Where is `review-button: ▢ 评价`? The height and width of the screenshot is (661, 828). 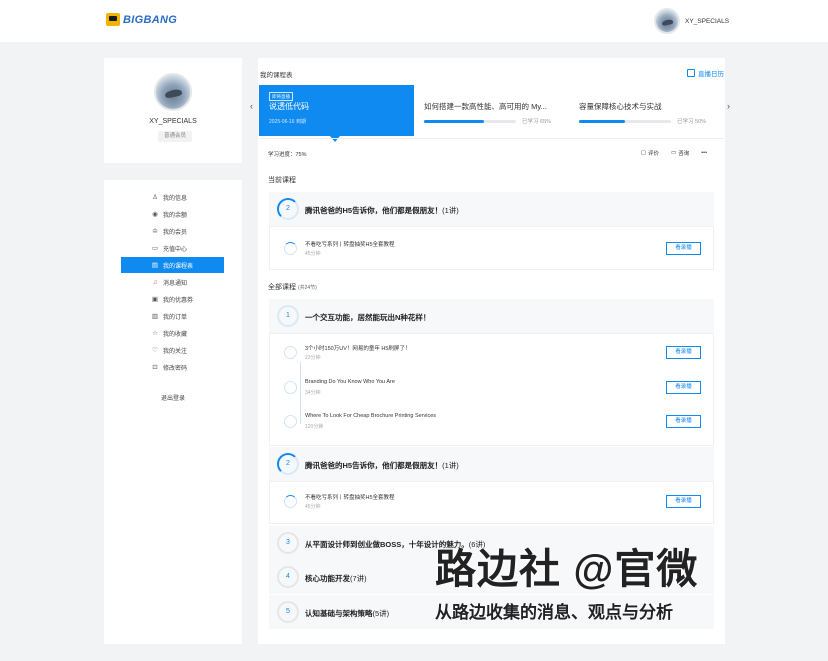 review-button: ▢ 评价 is located at coordinates (650, 153).